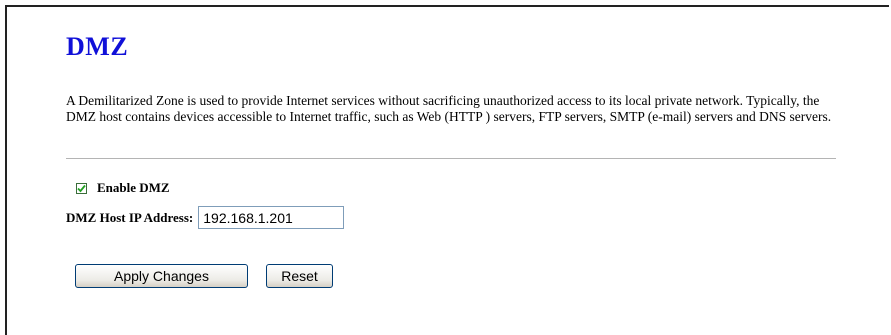 This screenshot has height=335, width=891. I want to click on enable-dmz-checkbox, so click(81, 188).